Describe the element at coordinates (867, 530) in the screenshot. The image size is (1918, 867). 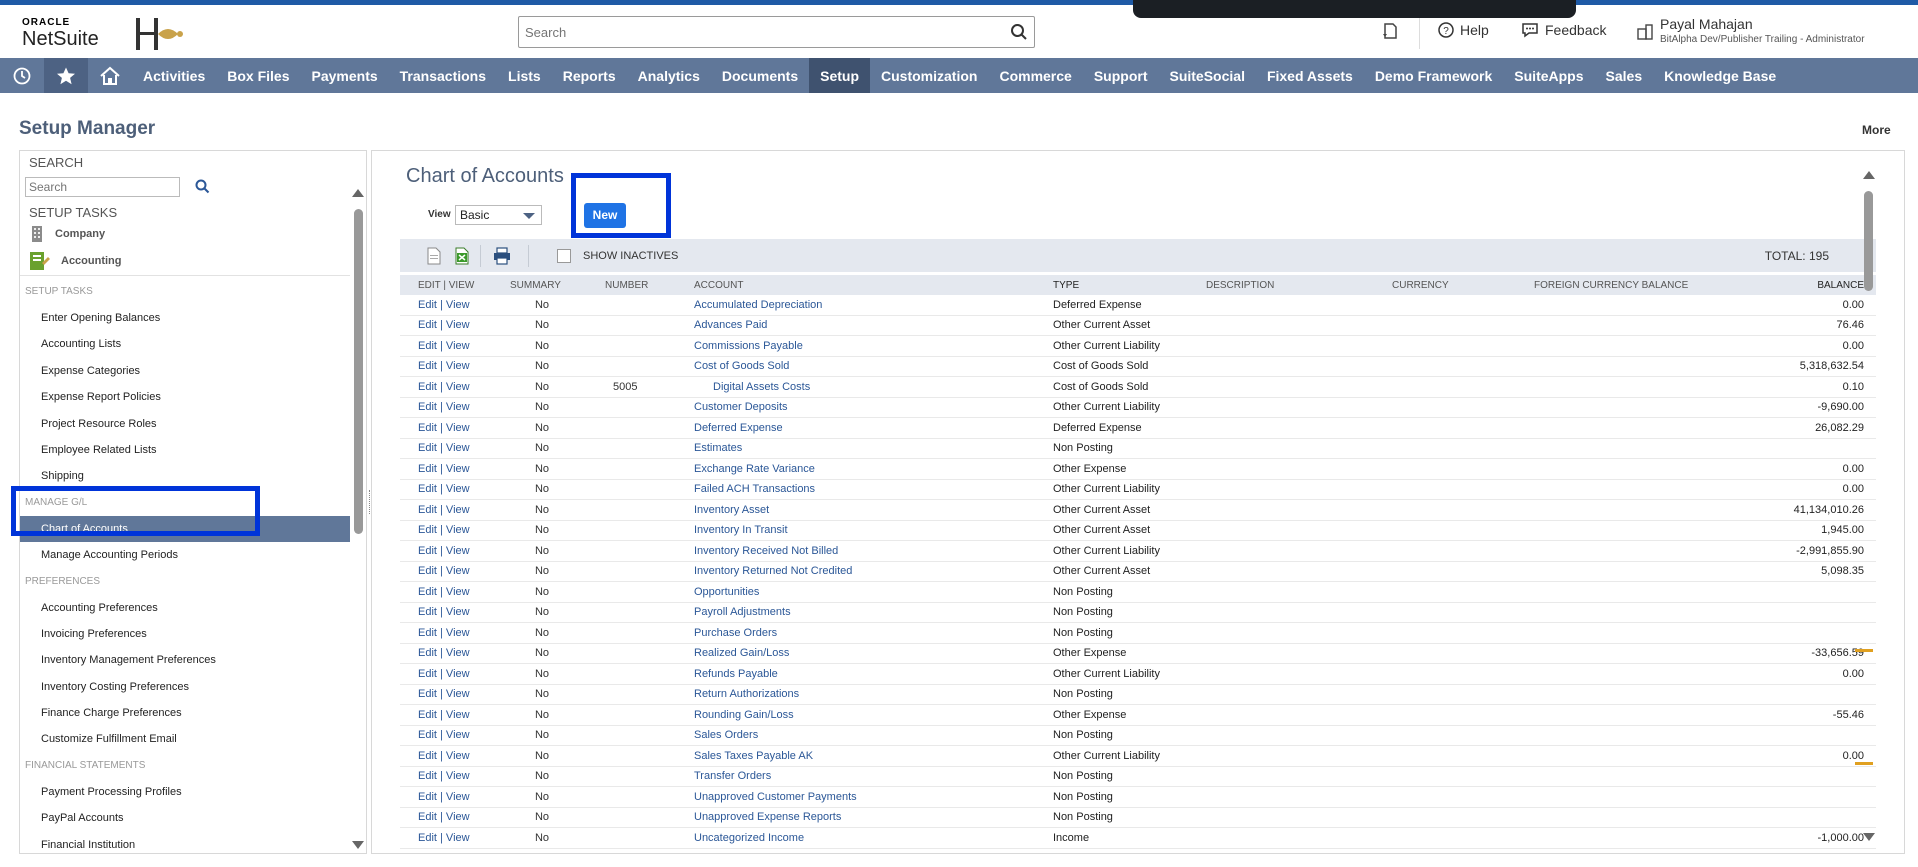
I see `account-link: Inventory In Transit` at that location.